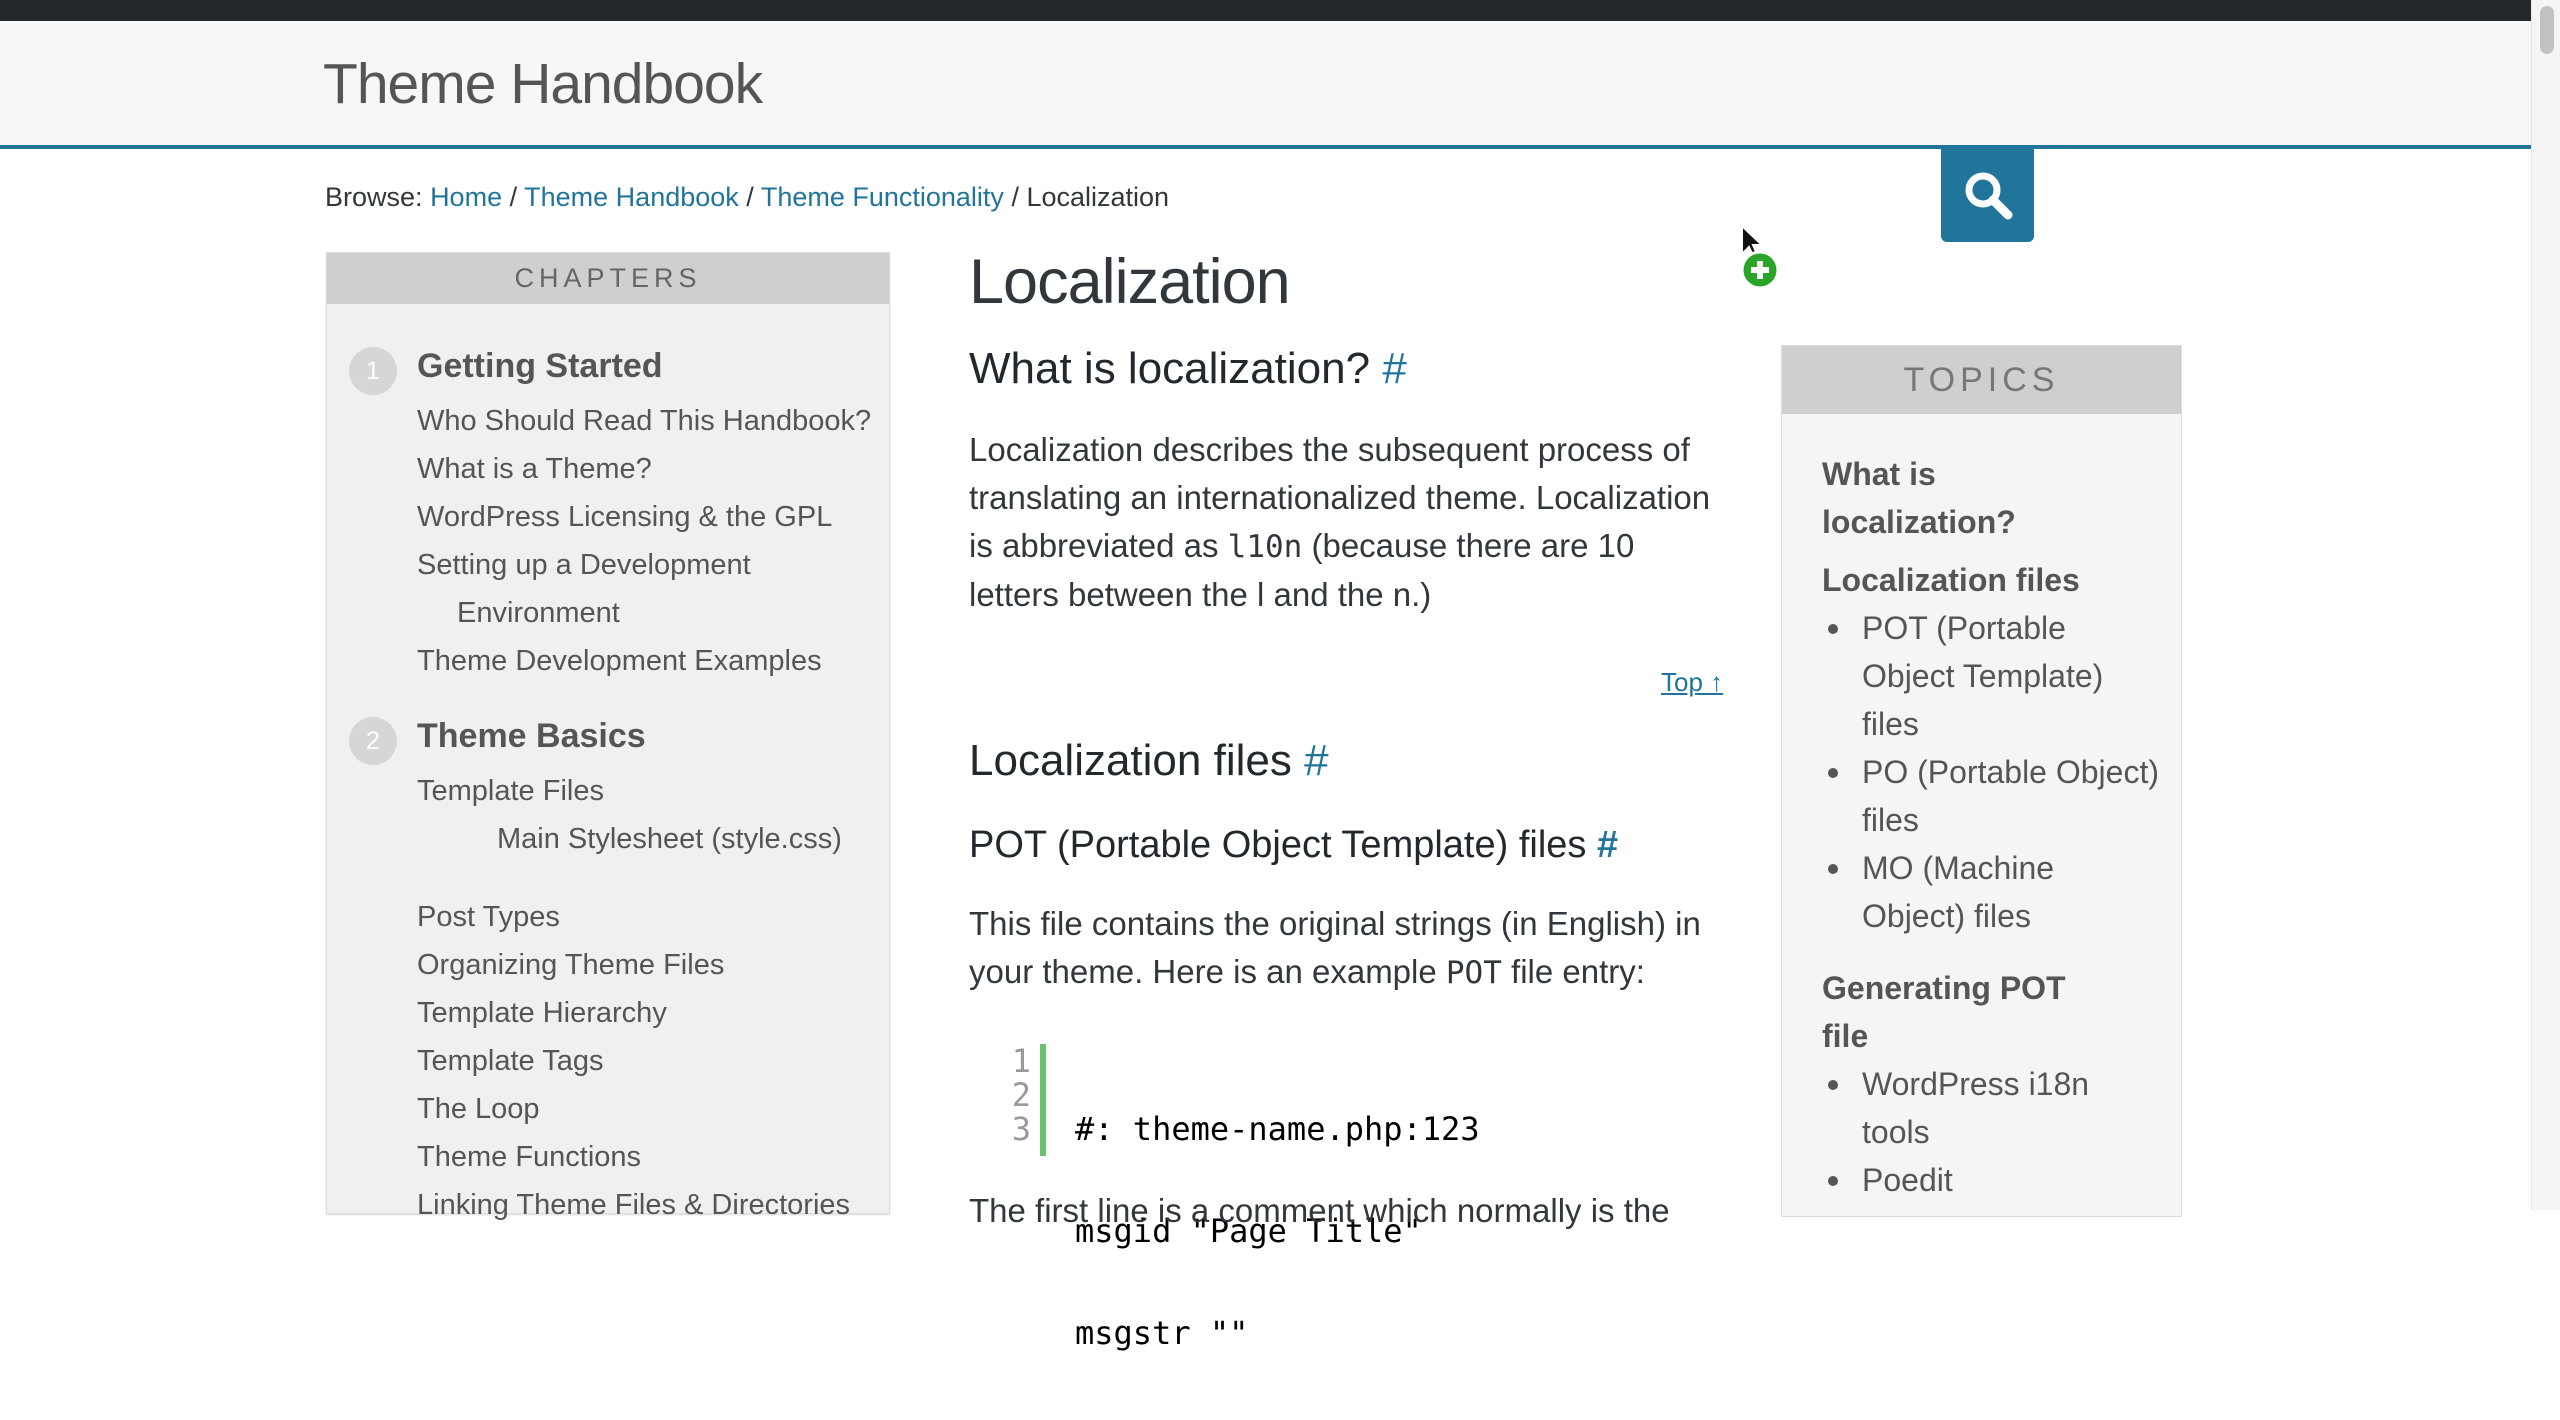  Describe the element at coordinates (373, 741) in the screenshot. I see `chapter-number-badge: 2` at that location.